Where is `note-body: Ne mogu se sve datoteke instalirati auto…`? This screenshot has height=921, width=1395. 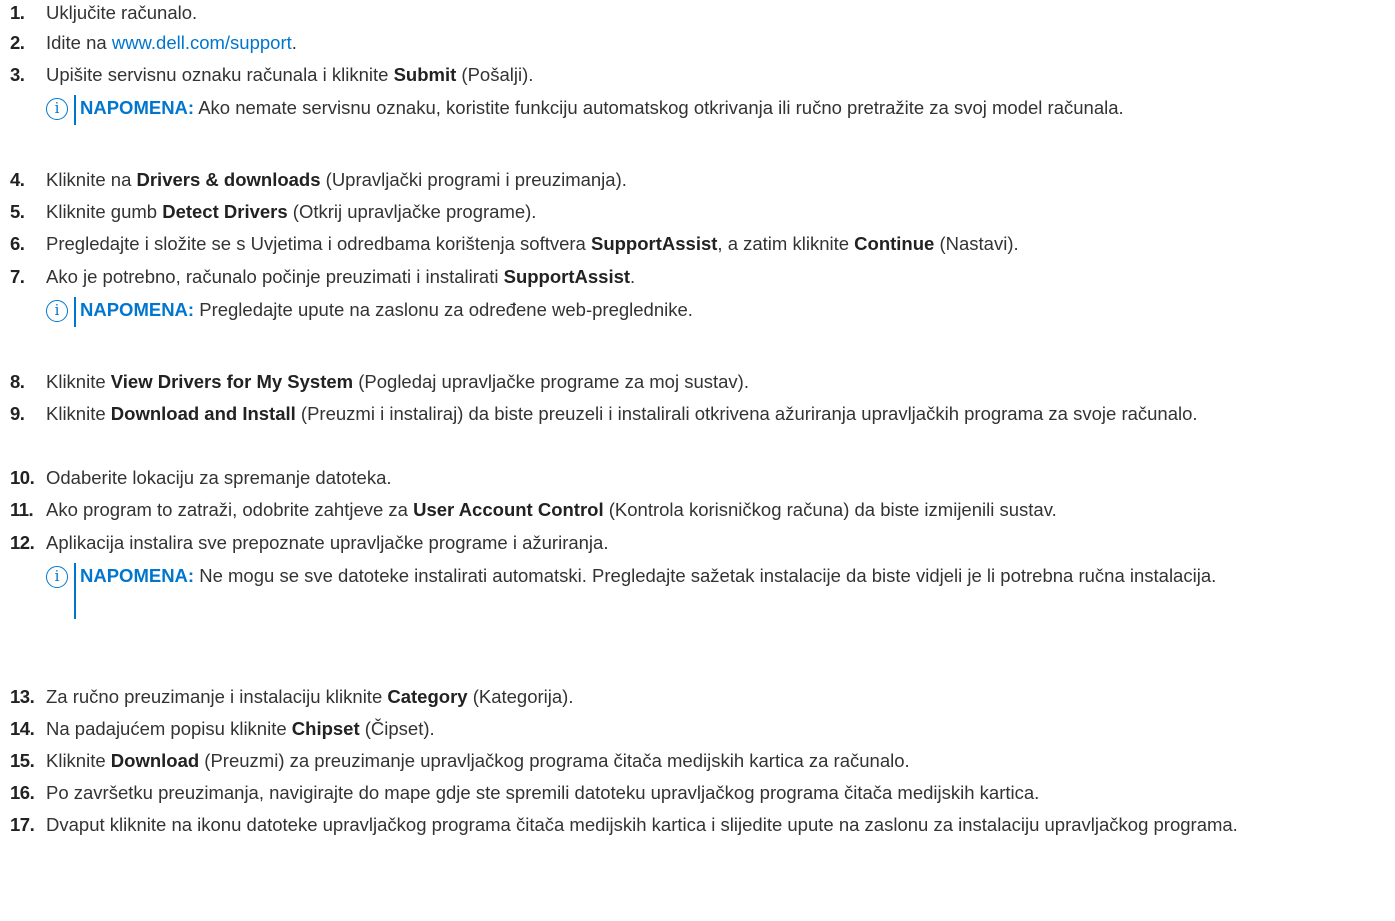
note-body: Ne mogu se sve datoteke instalirati auto… is located at coordinates (705, 575).